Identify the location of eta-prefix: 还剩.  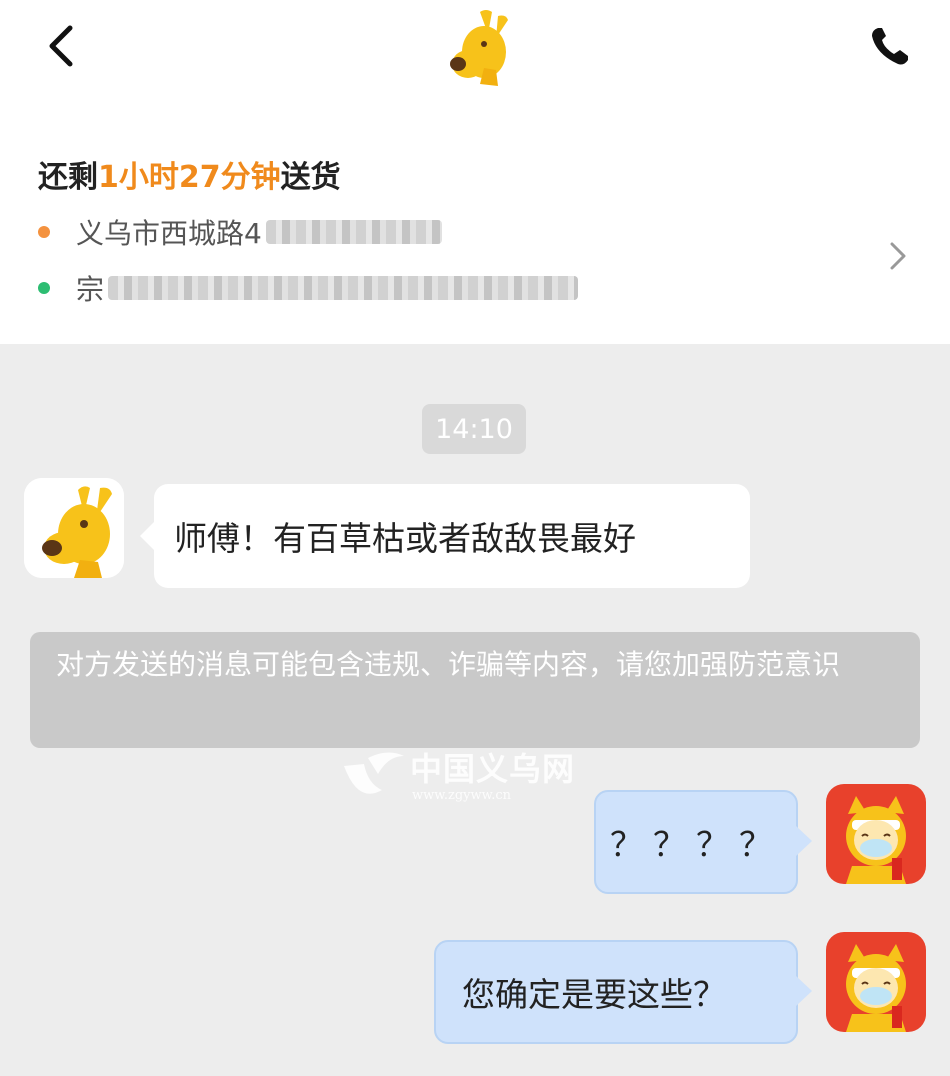
(68, 177).